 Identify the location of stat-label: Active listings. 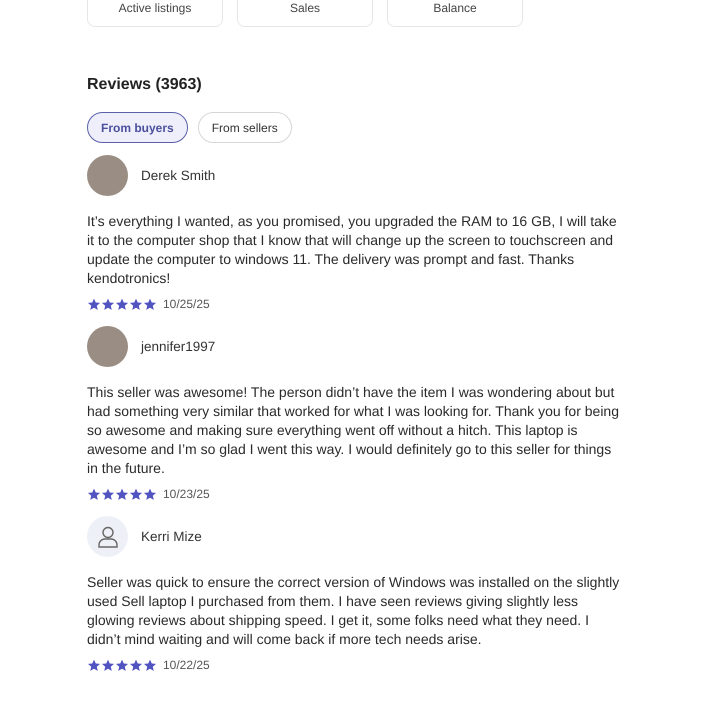
(155, 8).